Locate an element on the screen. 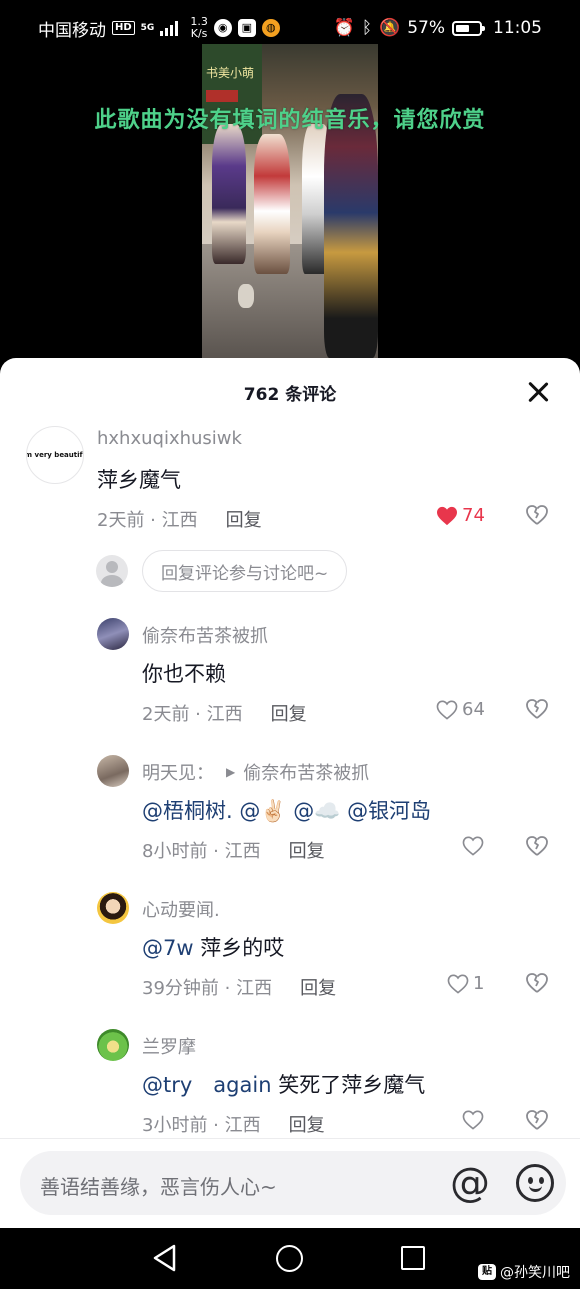  reply-comment-input: 回复评论参与讨论吧~ is located at coordinates (245, 571).